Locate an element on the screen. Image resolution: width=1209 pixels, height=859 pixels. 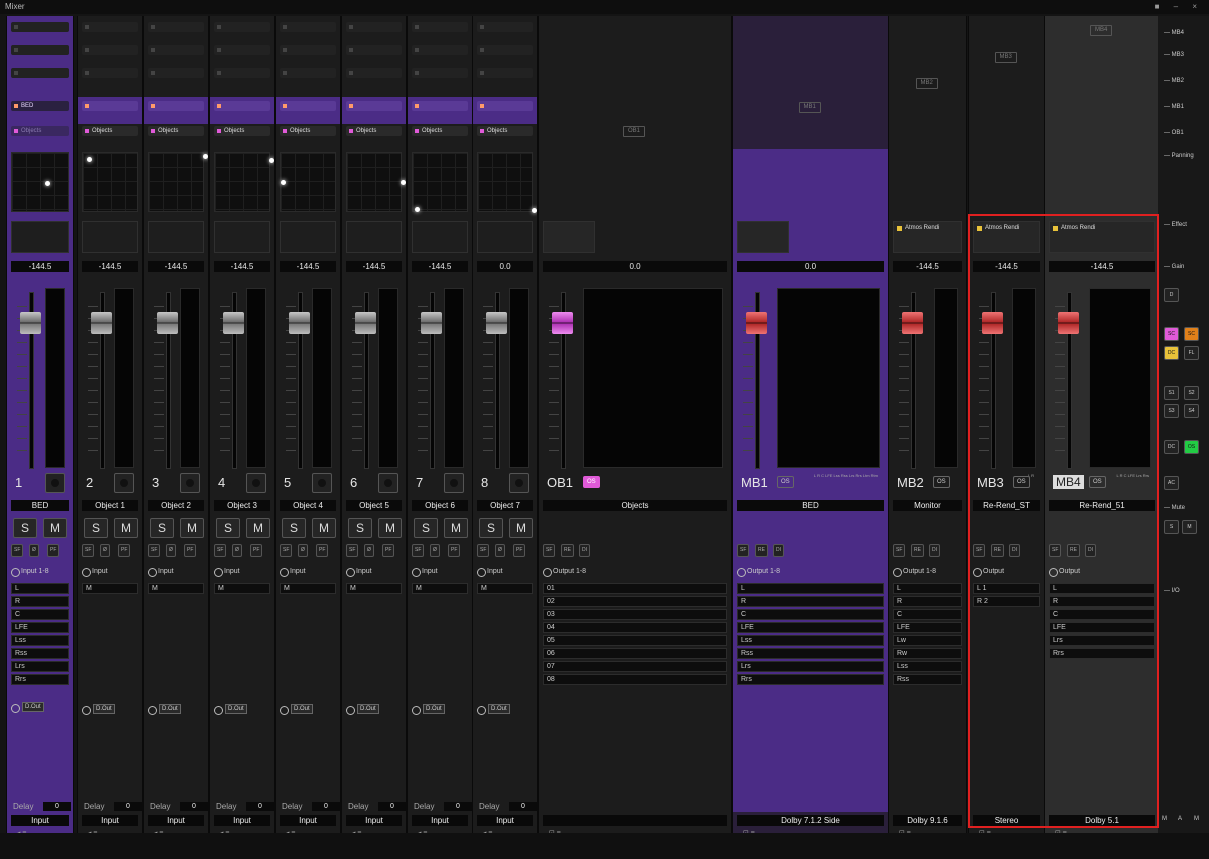
io-channel: Rw is located at coordinates (927, 653).